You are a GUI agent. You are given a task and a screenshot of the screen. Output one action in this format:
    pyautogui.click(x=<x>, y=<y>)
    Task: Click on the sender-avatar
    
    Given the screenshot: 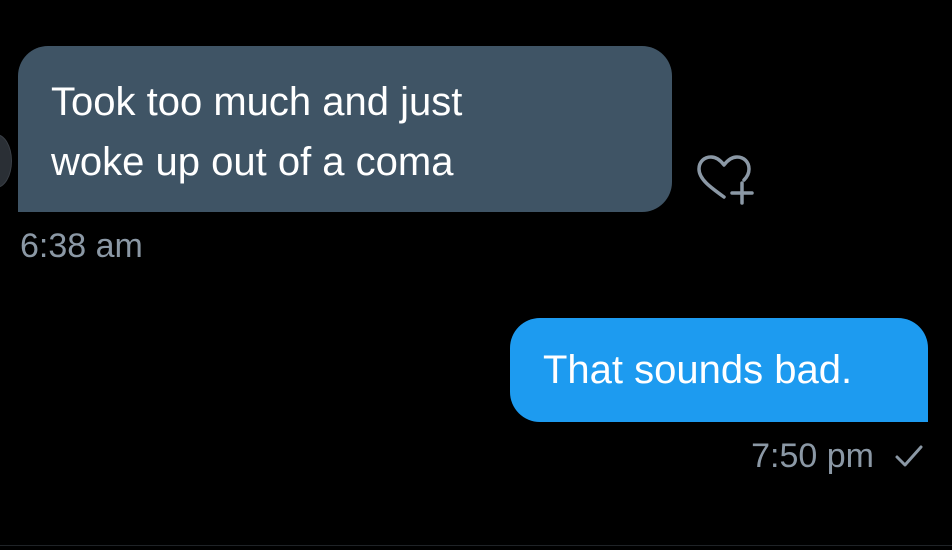 What is the action you would take?
    pyautogui.click(x=6, y=161)
    